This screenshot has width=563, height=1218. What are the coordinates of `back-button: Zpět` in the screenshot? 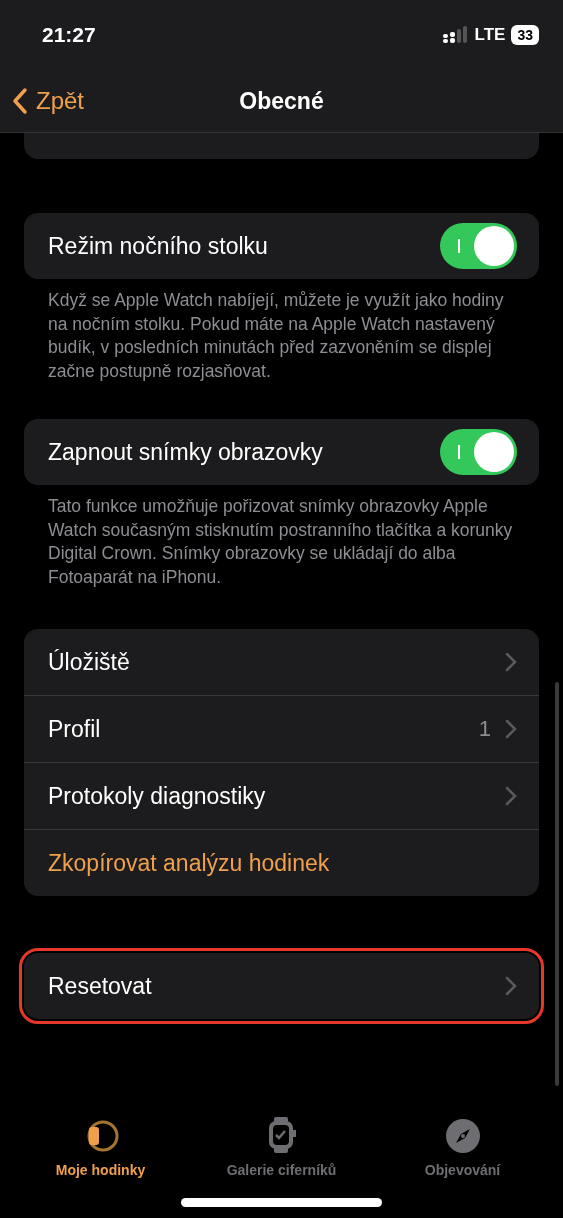 It's located at (48, 101).